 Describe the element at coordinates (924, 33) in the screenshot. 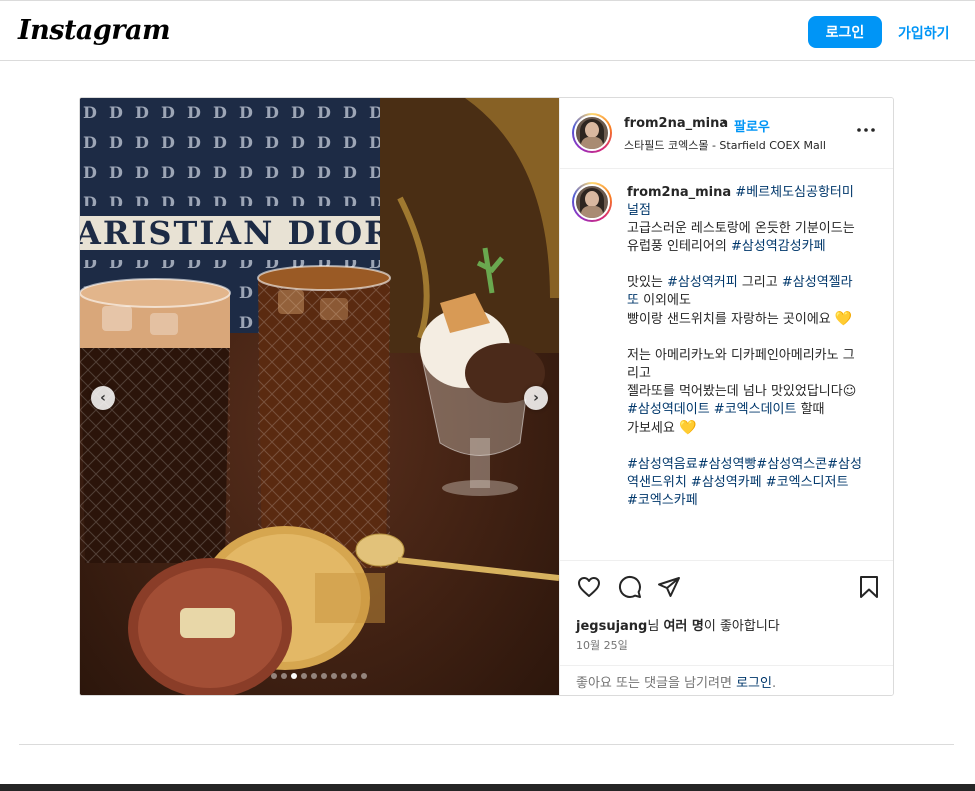

I see `signup-link: 가입하기` at that location.